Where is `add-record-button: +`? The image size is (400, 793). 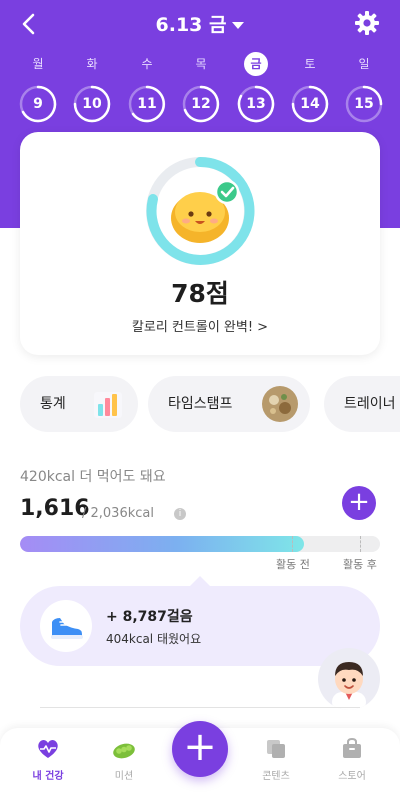
add-record-button: + is located at coordinates (200, 749).